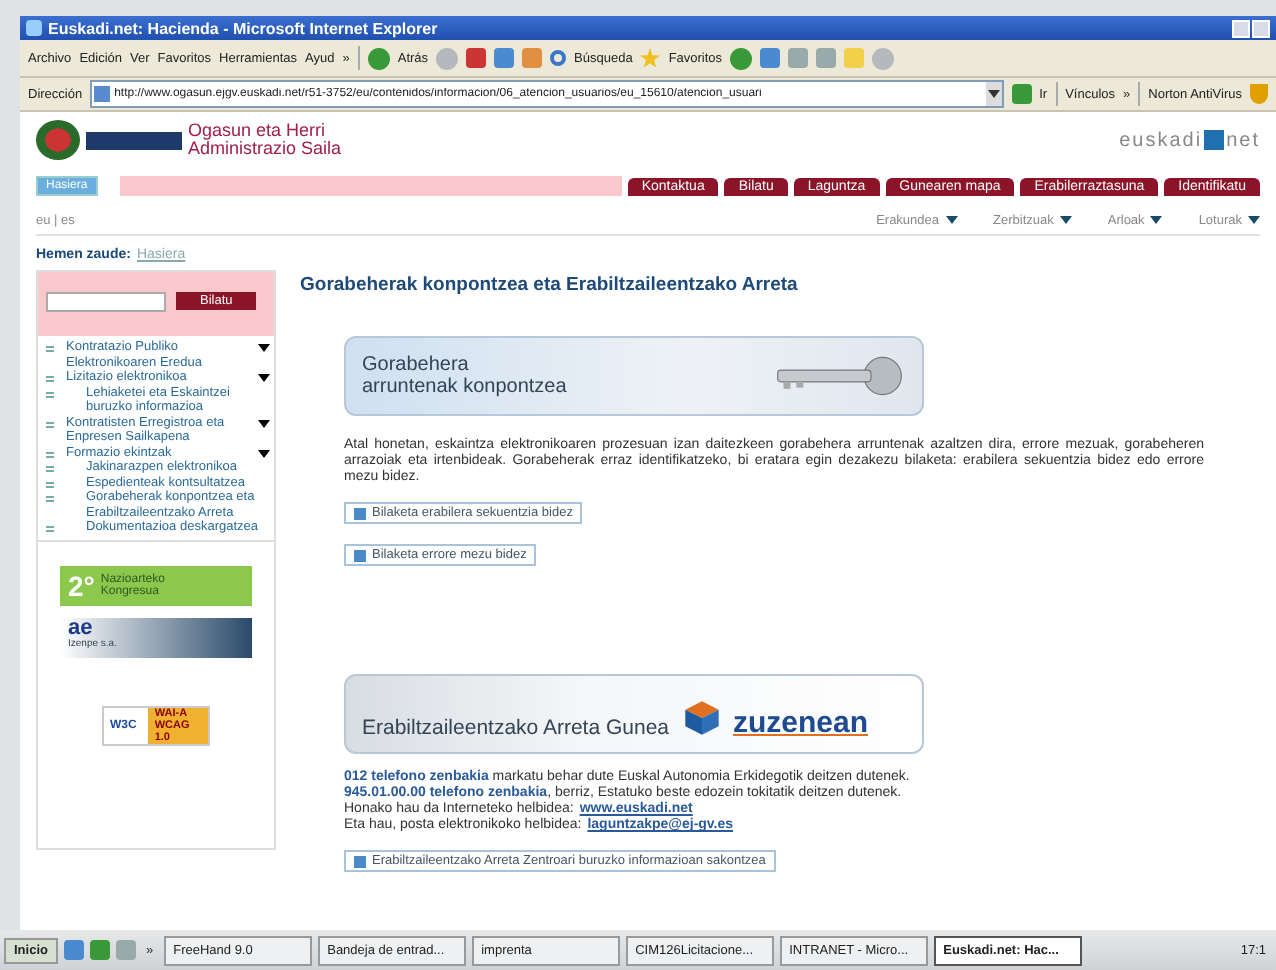  What do you see at coordinates (1261, 28) in the screenshot?
I see `maximize-button` at bounding box center [1261, 28].